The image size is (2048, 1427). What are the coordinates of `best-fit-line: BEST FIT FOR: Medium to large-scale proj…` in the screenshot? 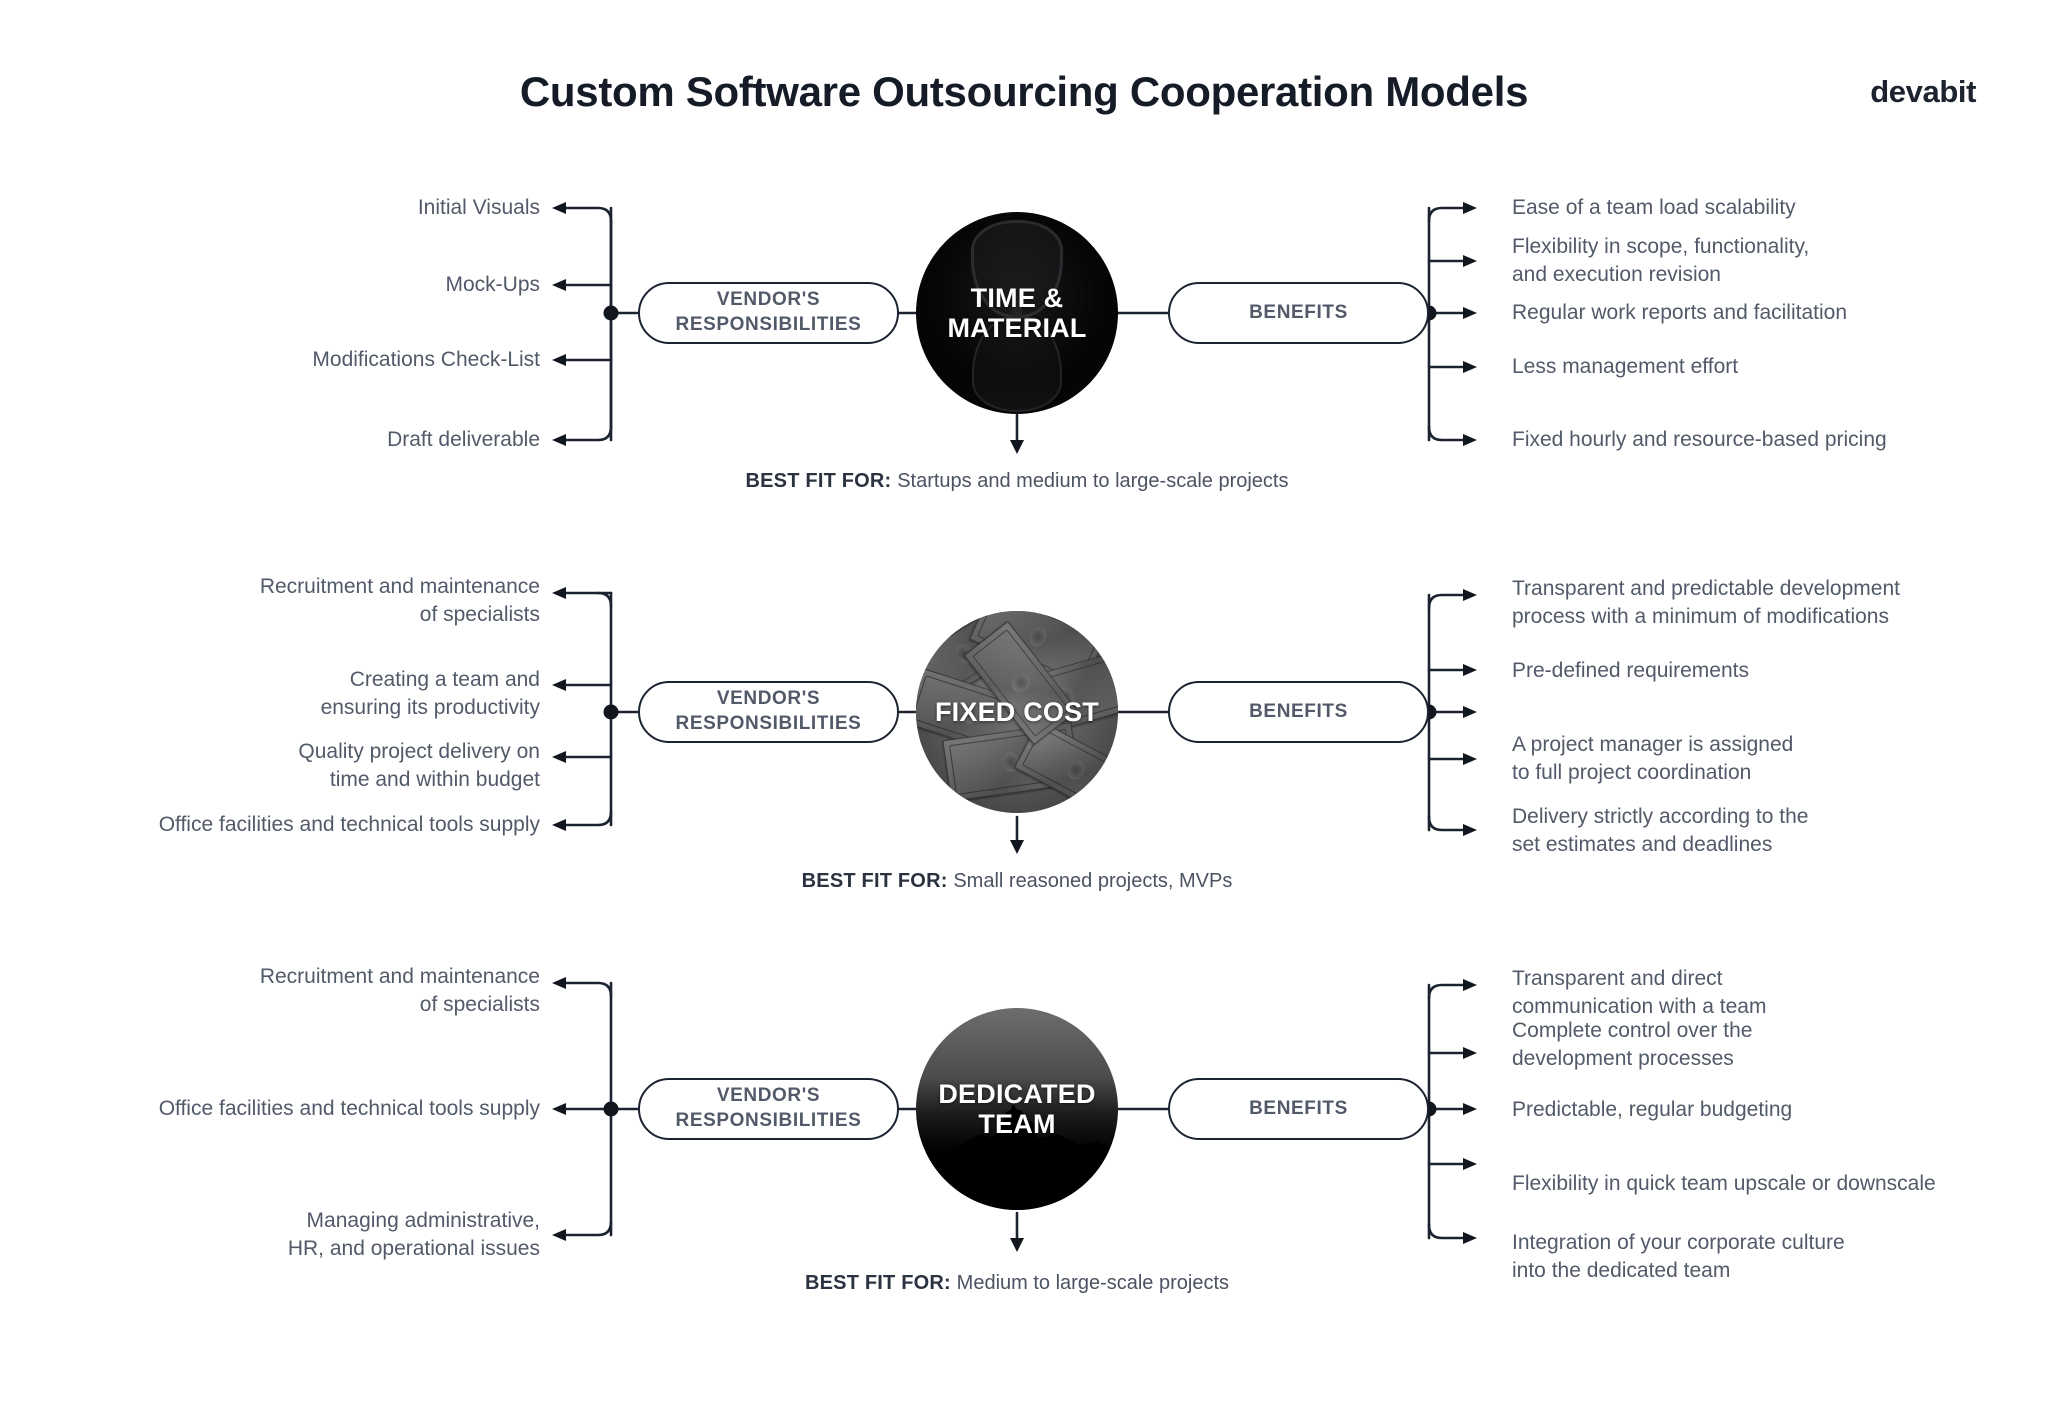 It's located at (1017, 1283).